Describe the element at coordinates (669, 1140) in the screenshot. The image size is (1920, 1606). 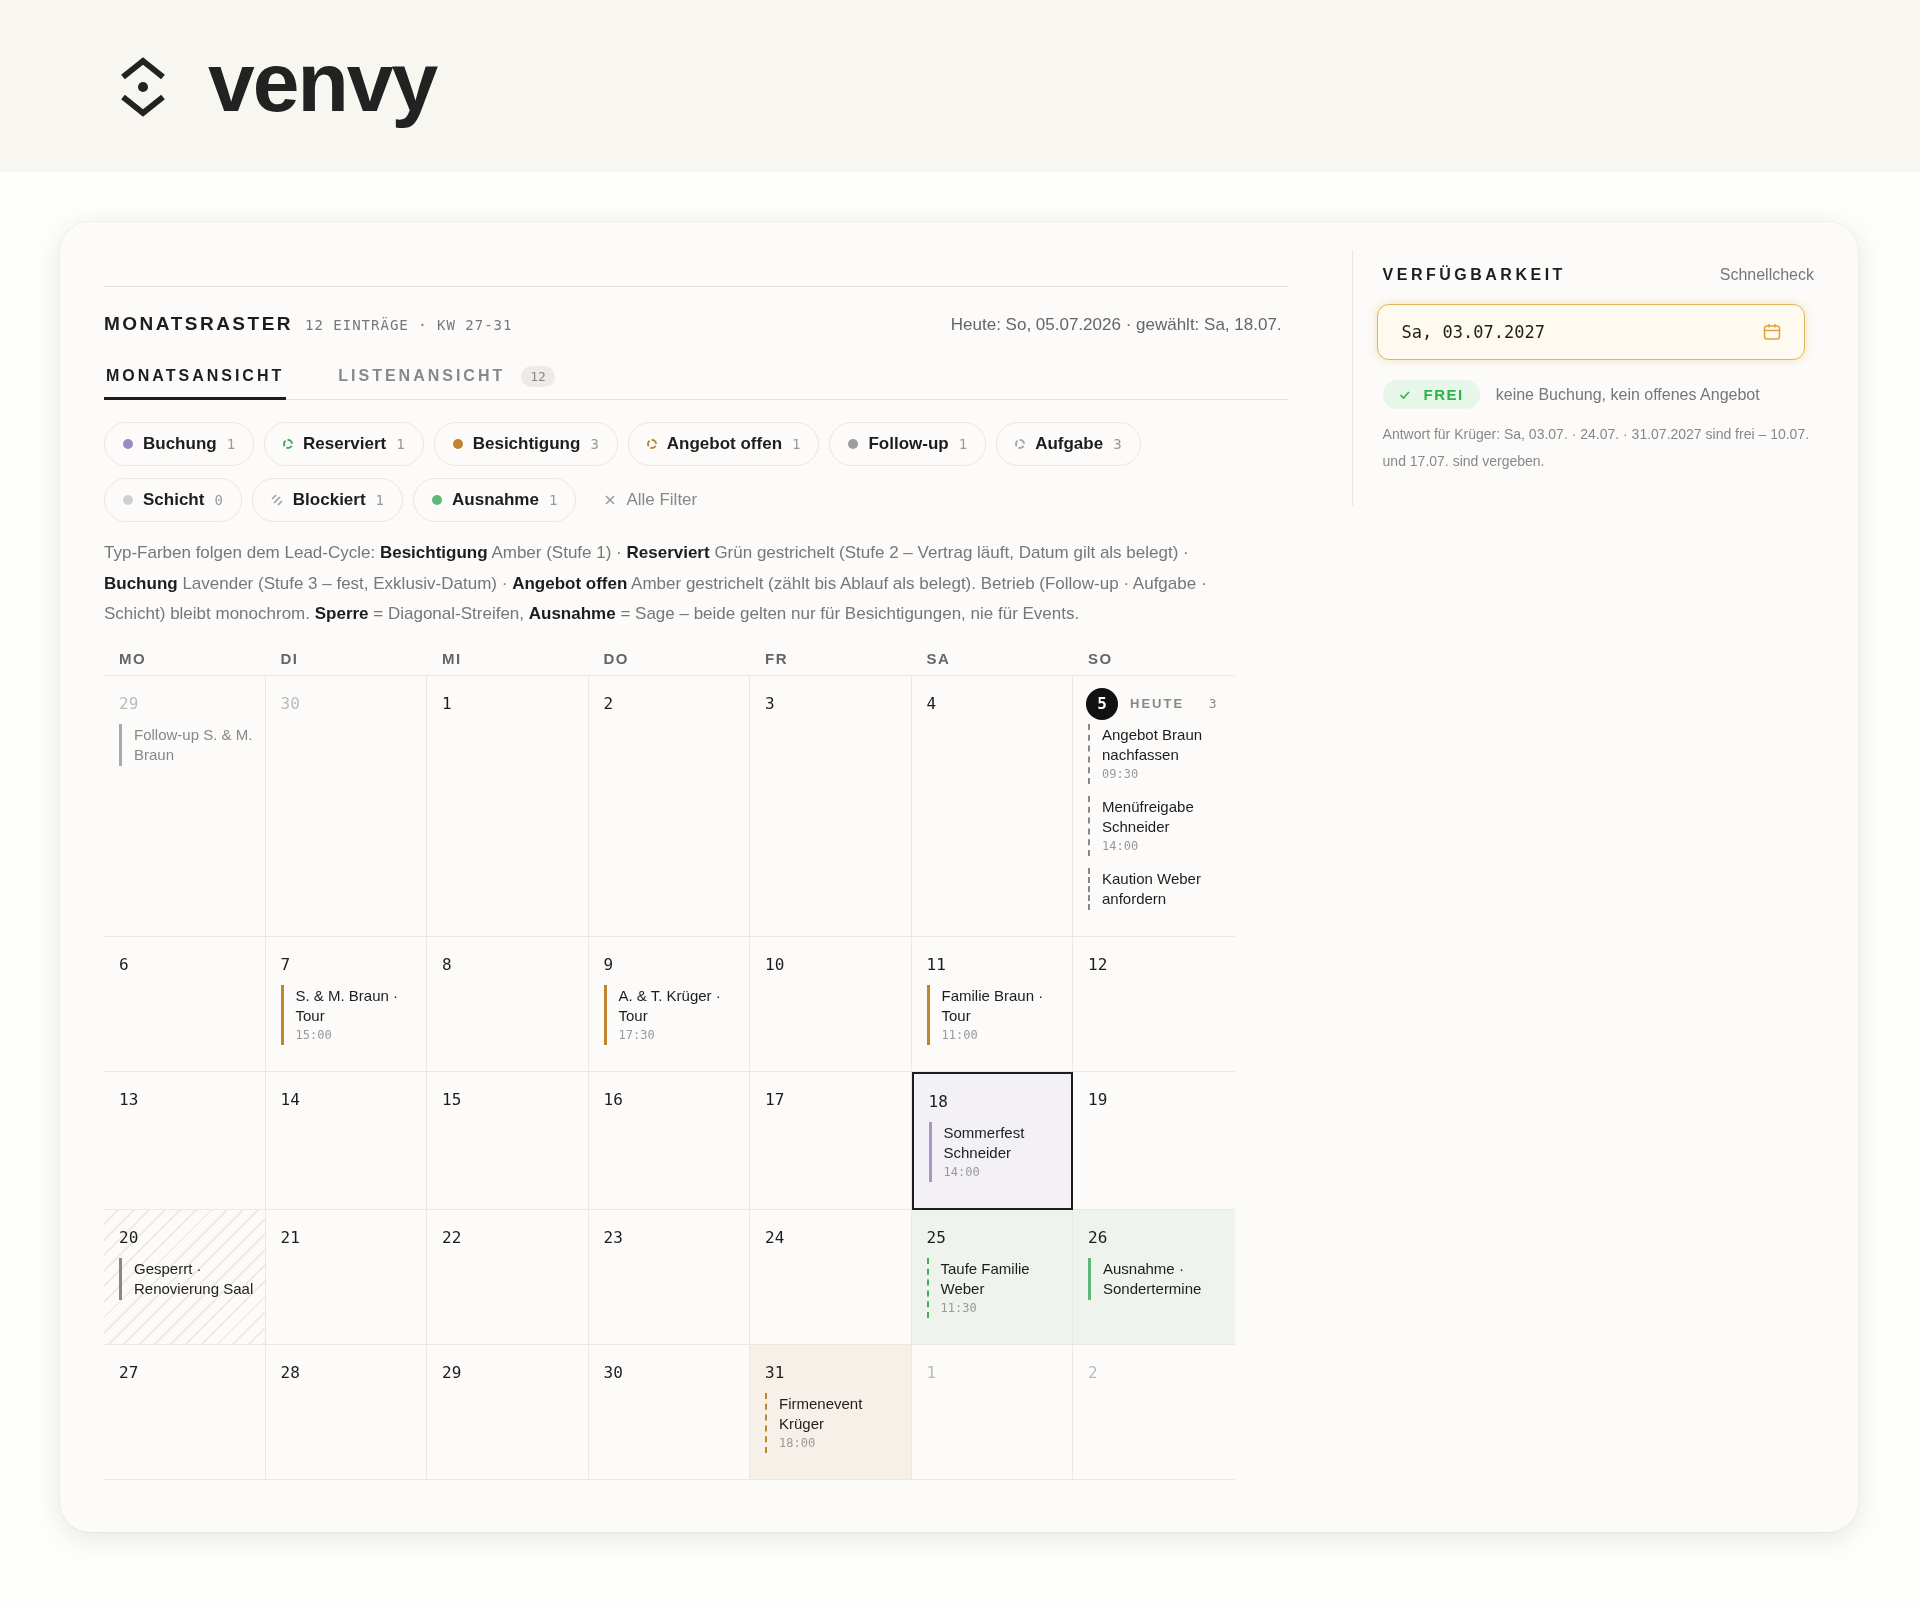
I see `day-cell: 16` at that location.